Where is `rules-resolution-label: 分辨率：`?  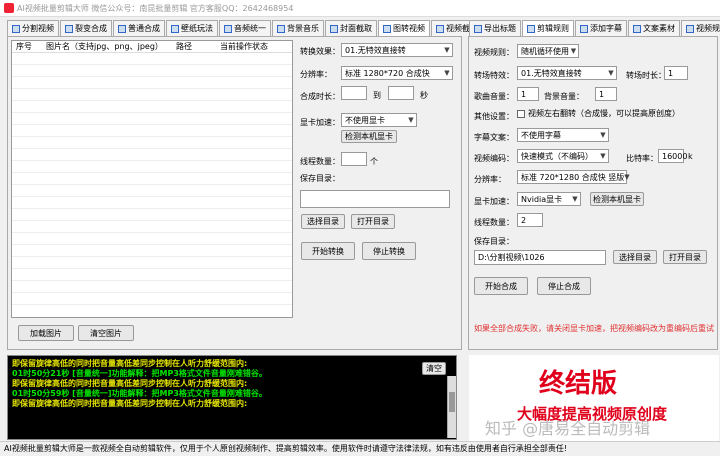 rules-resolution-label: 分辨率： is located at coordinates (490, 179).